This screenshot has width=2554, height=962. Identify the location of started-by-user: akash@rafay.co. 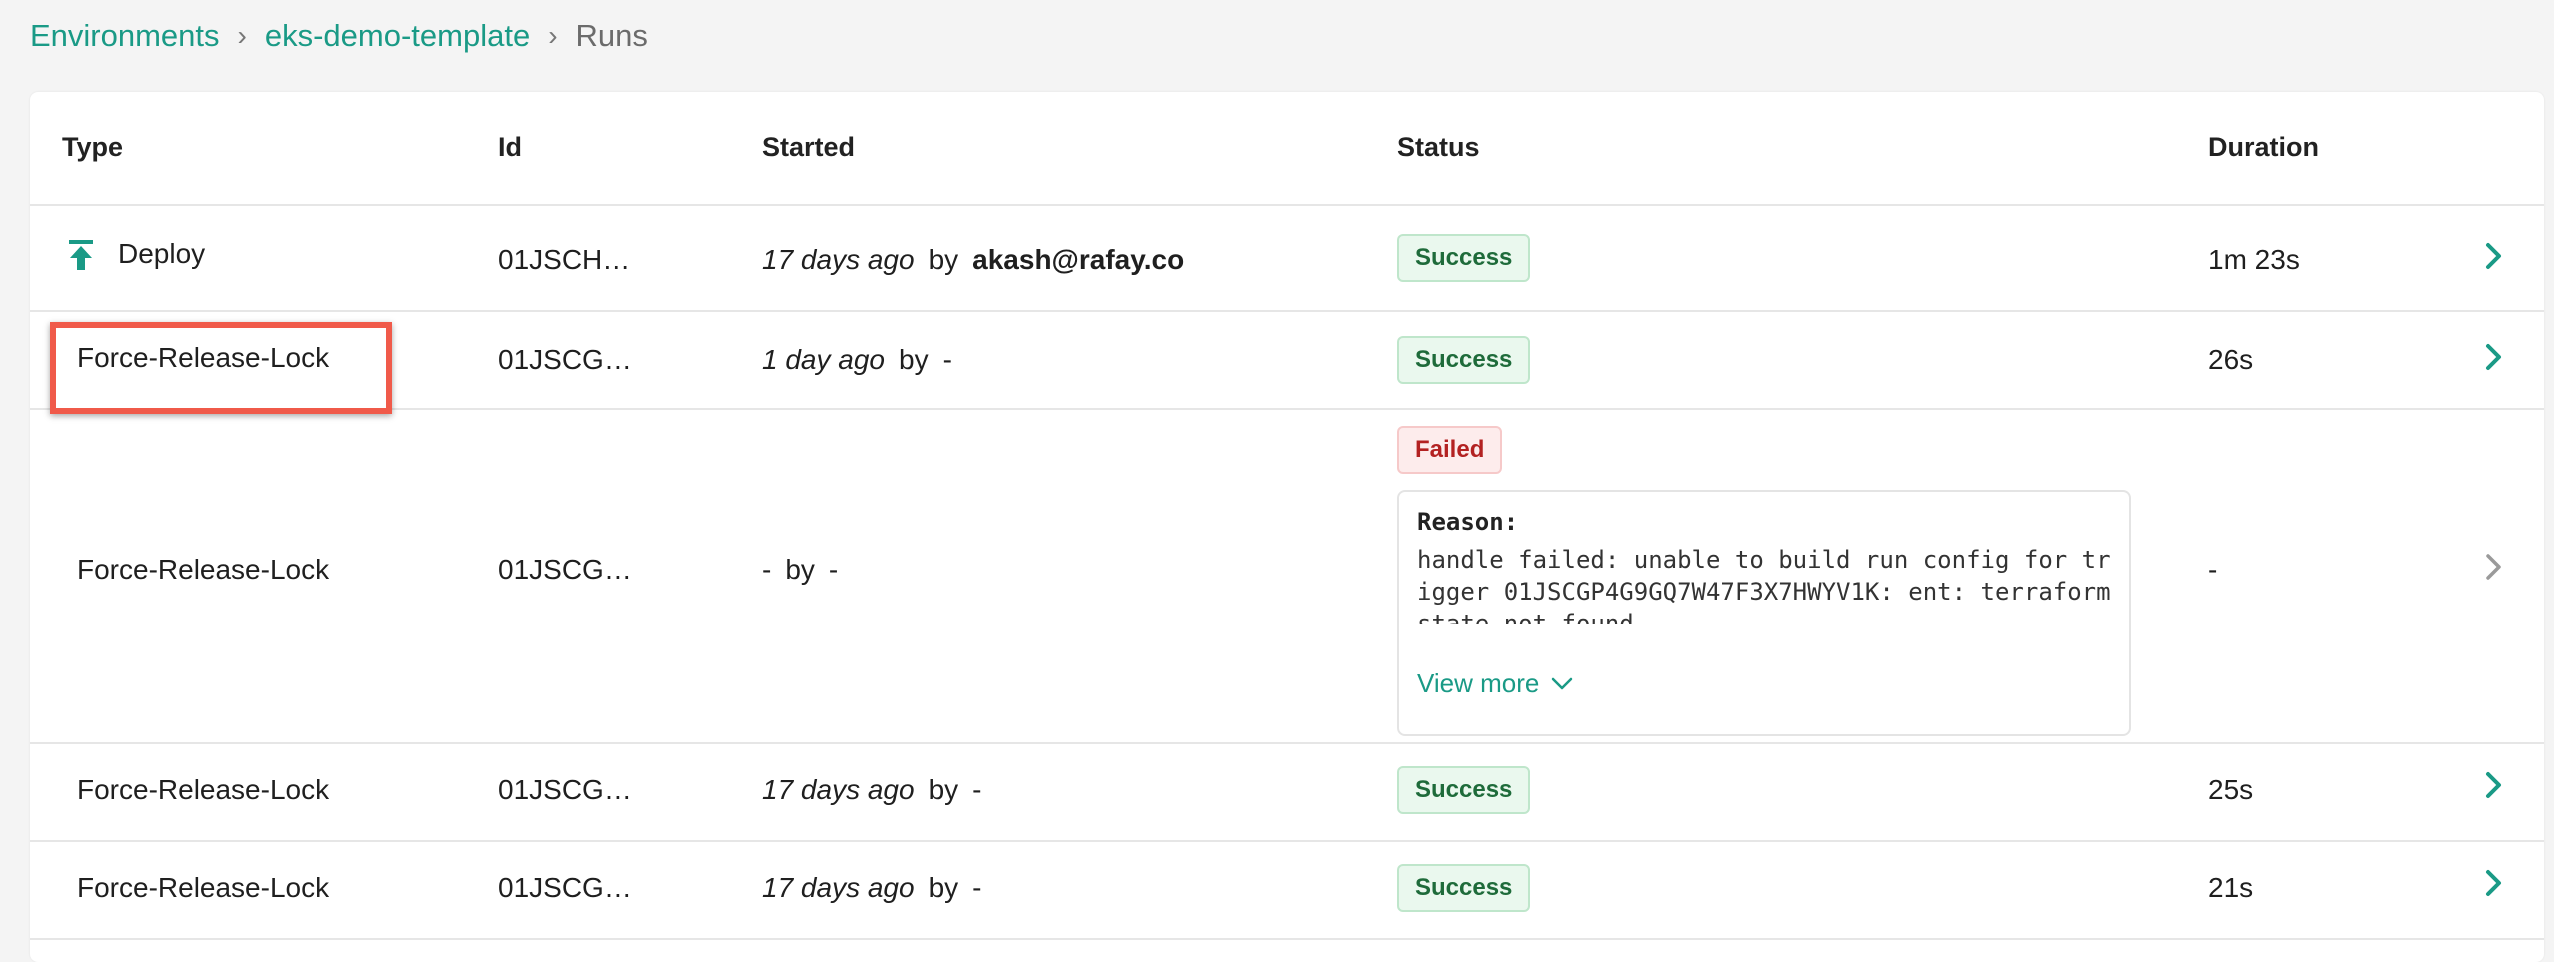
(1078, 259).